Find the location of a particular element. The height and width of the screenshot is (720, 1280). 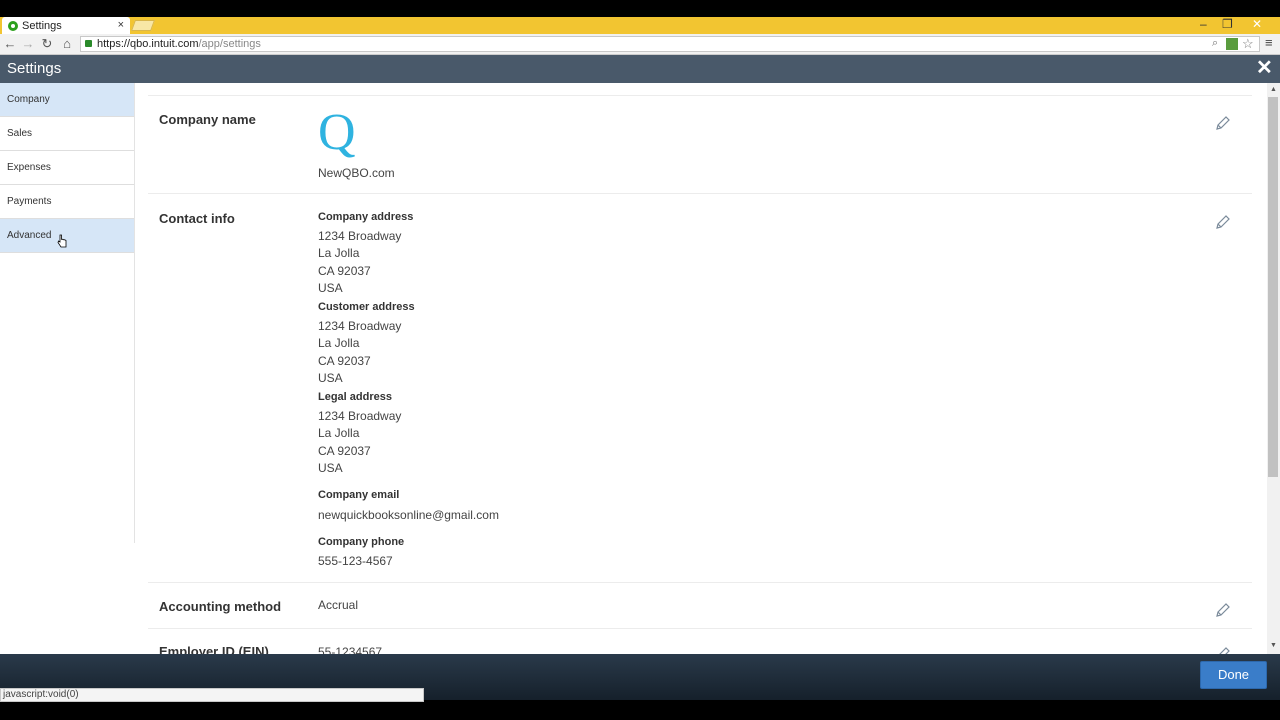

reload-icon: ↻ is located at coordinates (47, 44).